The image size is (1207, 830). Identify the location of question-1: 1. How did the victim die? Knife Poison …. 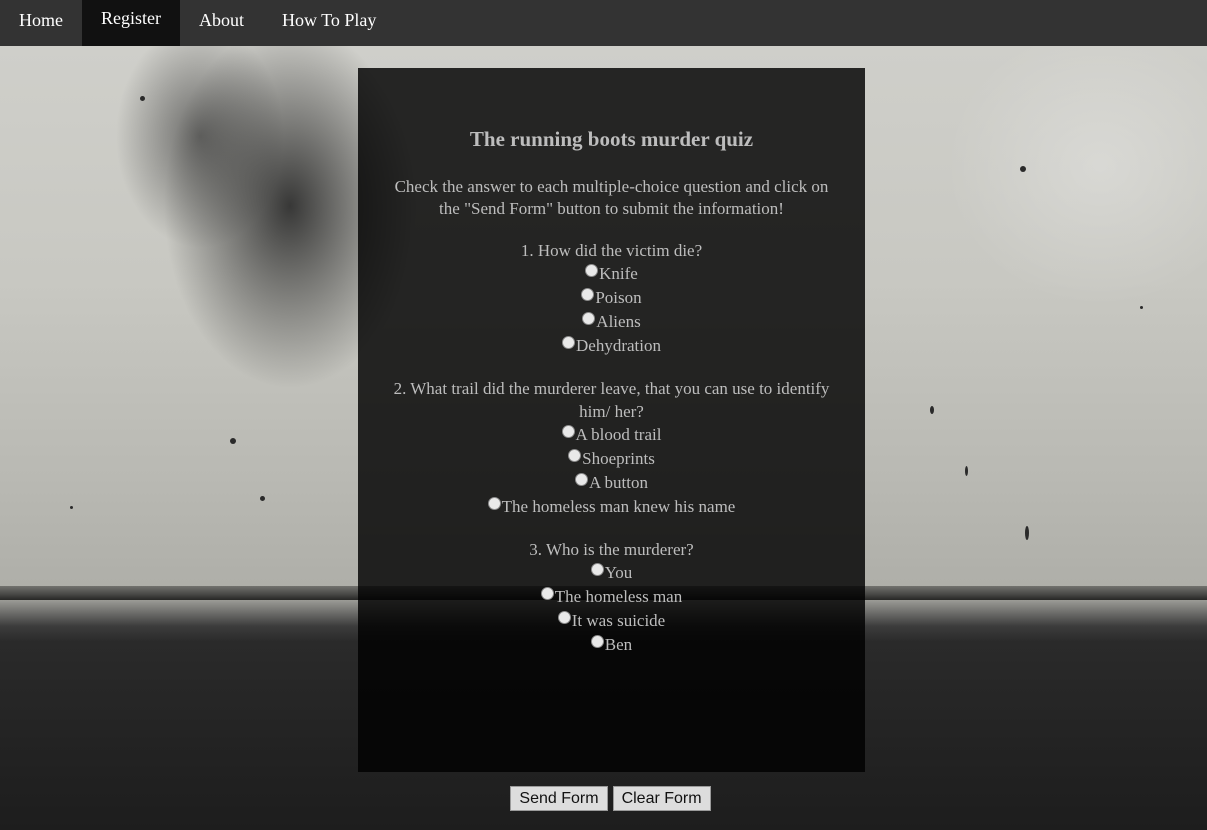
(611, 298).